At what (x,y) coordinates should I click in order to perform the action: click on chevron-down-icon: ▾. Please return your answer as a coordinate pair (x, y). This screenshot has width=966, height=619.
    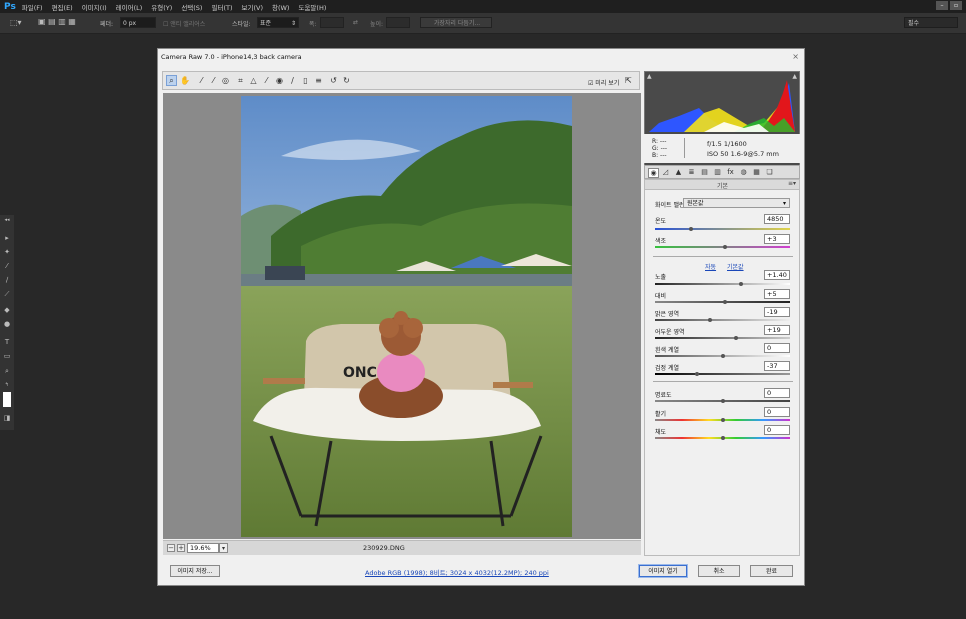
    Looking at the image, I should click on (223, 548).